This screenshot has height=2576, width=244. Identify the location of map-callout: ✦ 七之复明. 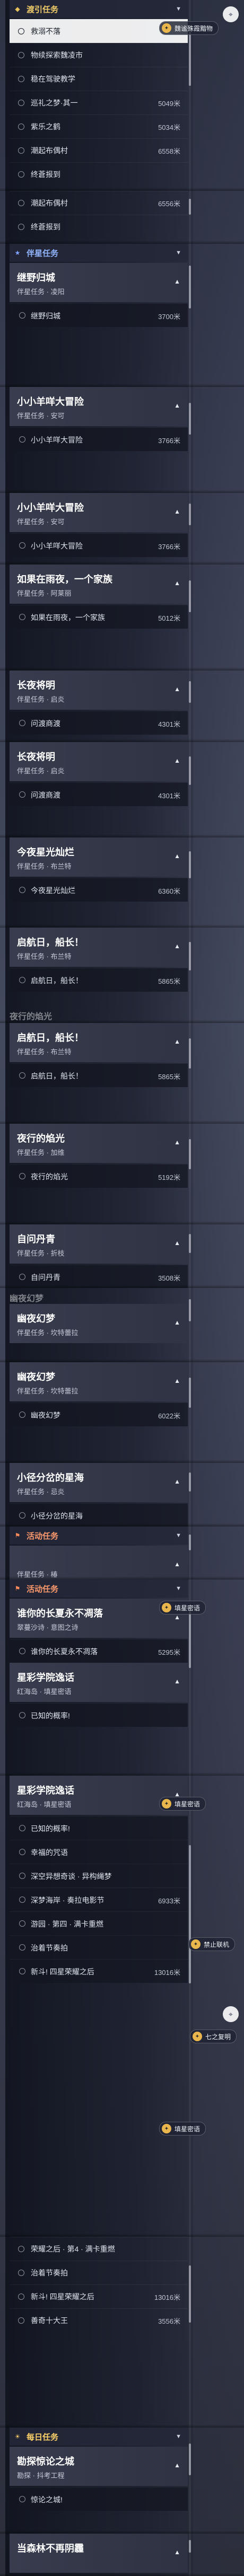
(214, 2036).